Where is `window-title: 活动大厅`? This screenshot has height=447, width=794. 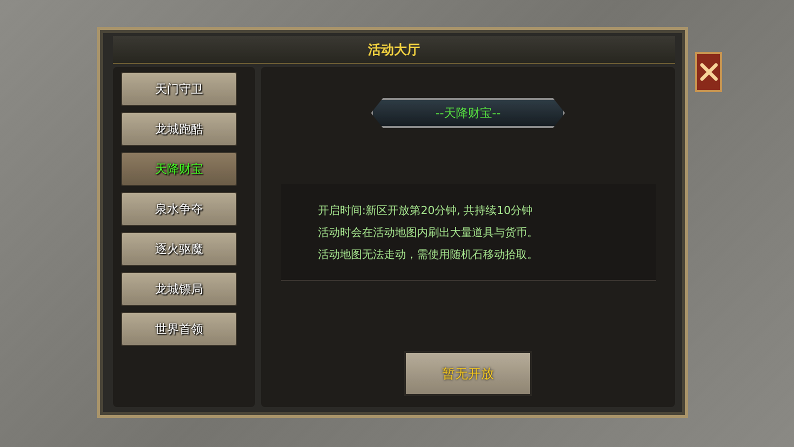
window-title: 活动大厅 is located at coordinates (394, 50).